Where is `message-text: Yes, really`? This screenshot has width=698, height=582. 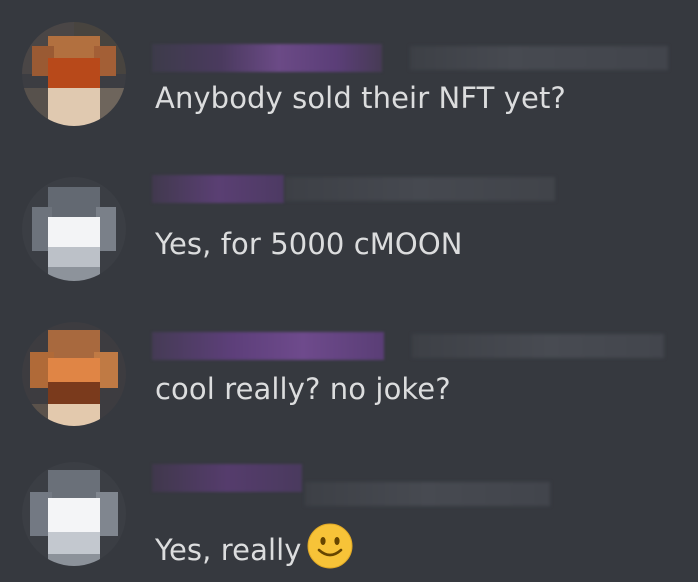
message-text: Yes, really is located at coordinates (254, 546).